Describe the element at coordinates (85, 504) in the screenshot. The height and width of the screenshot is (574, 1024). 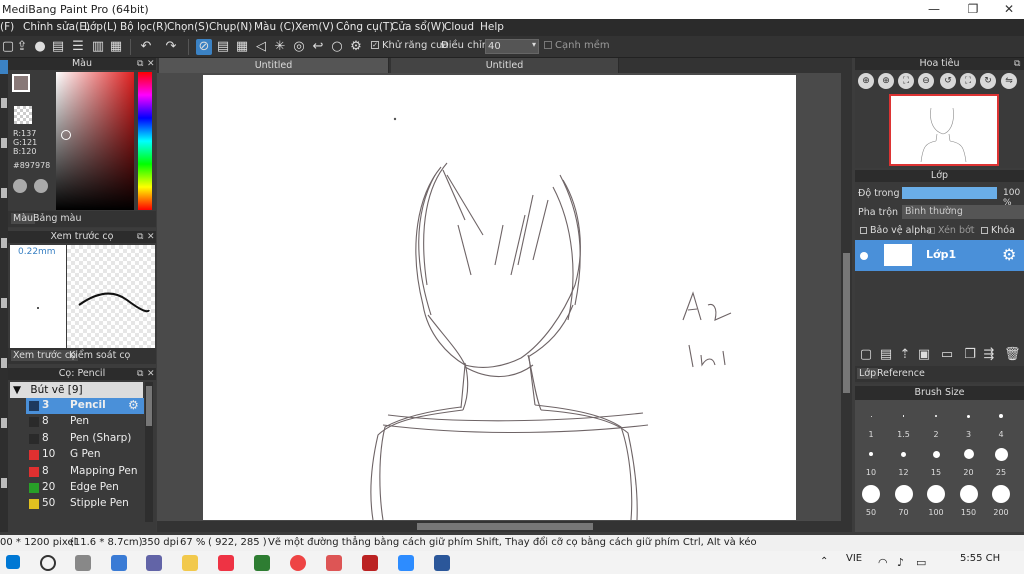
I see `brush-item-6: 50 Stipple Pen` at that location.